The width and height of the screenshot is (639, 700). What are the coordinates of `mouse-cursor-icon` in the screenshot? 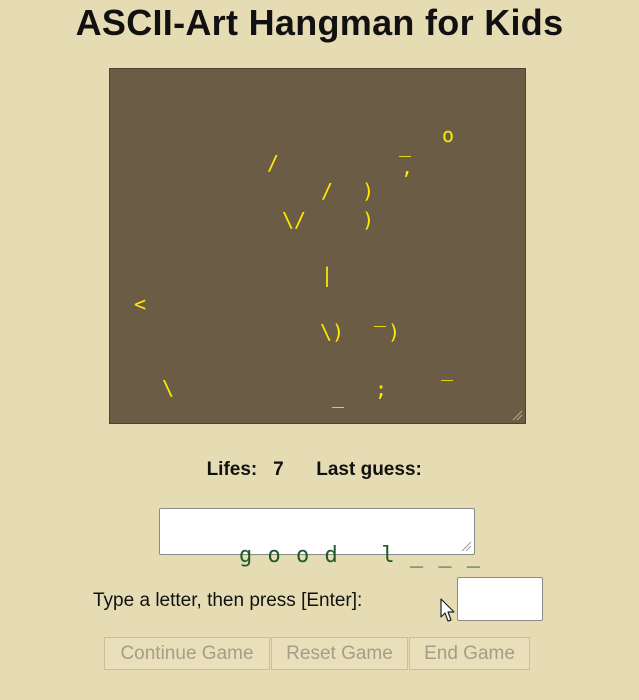 It's located at (447, 610).